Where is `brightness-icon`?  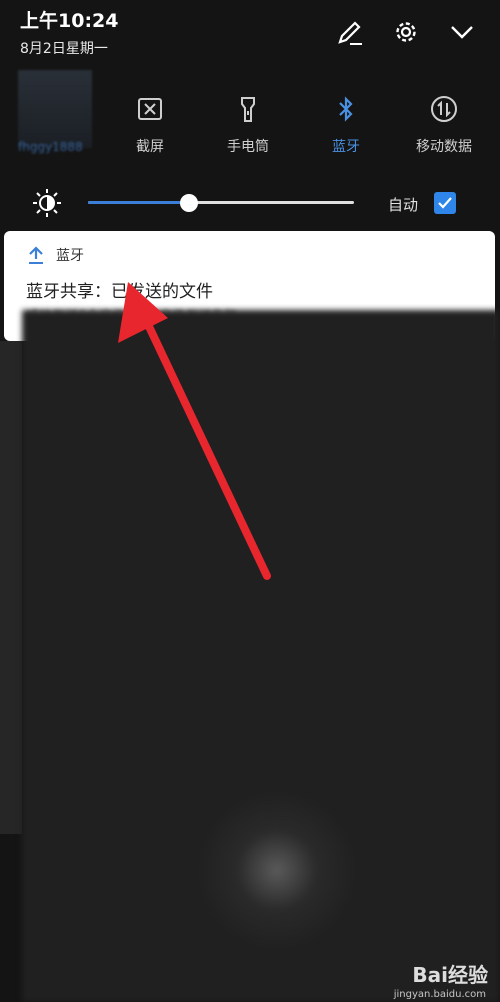
brightness-icon is located at coordinates (47, 205).